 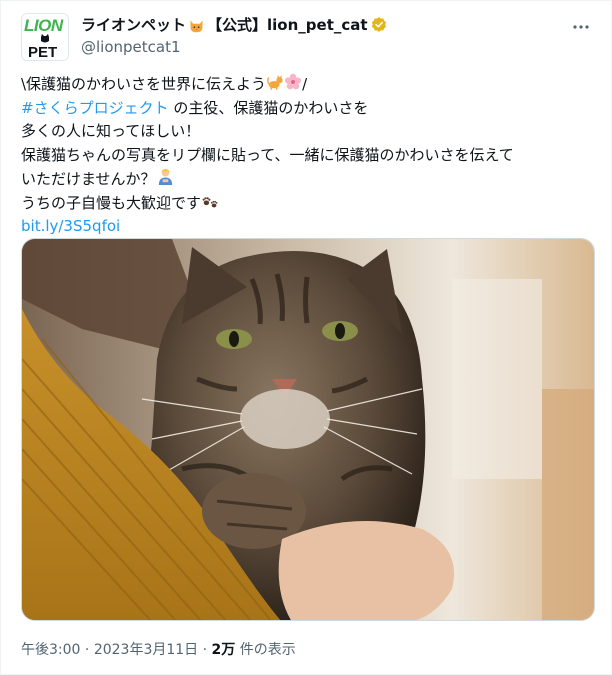 I want to click on tweet-time: 午後3:00, so click(x=50, y=650).